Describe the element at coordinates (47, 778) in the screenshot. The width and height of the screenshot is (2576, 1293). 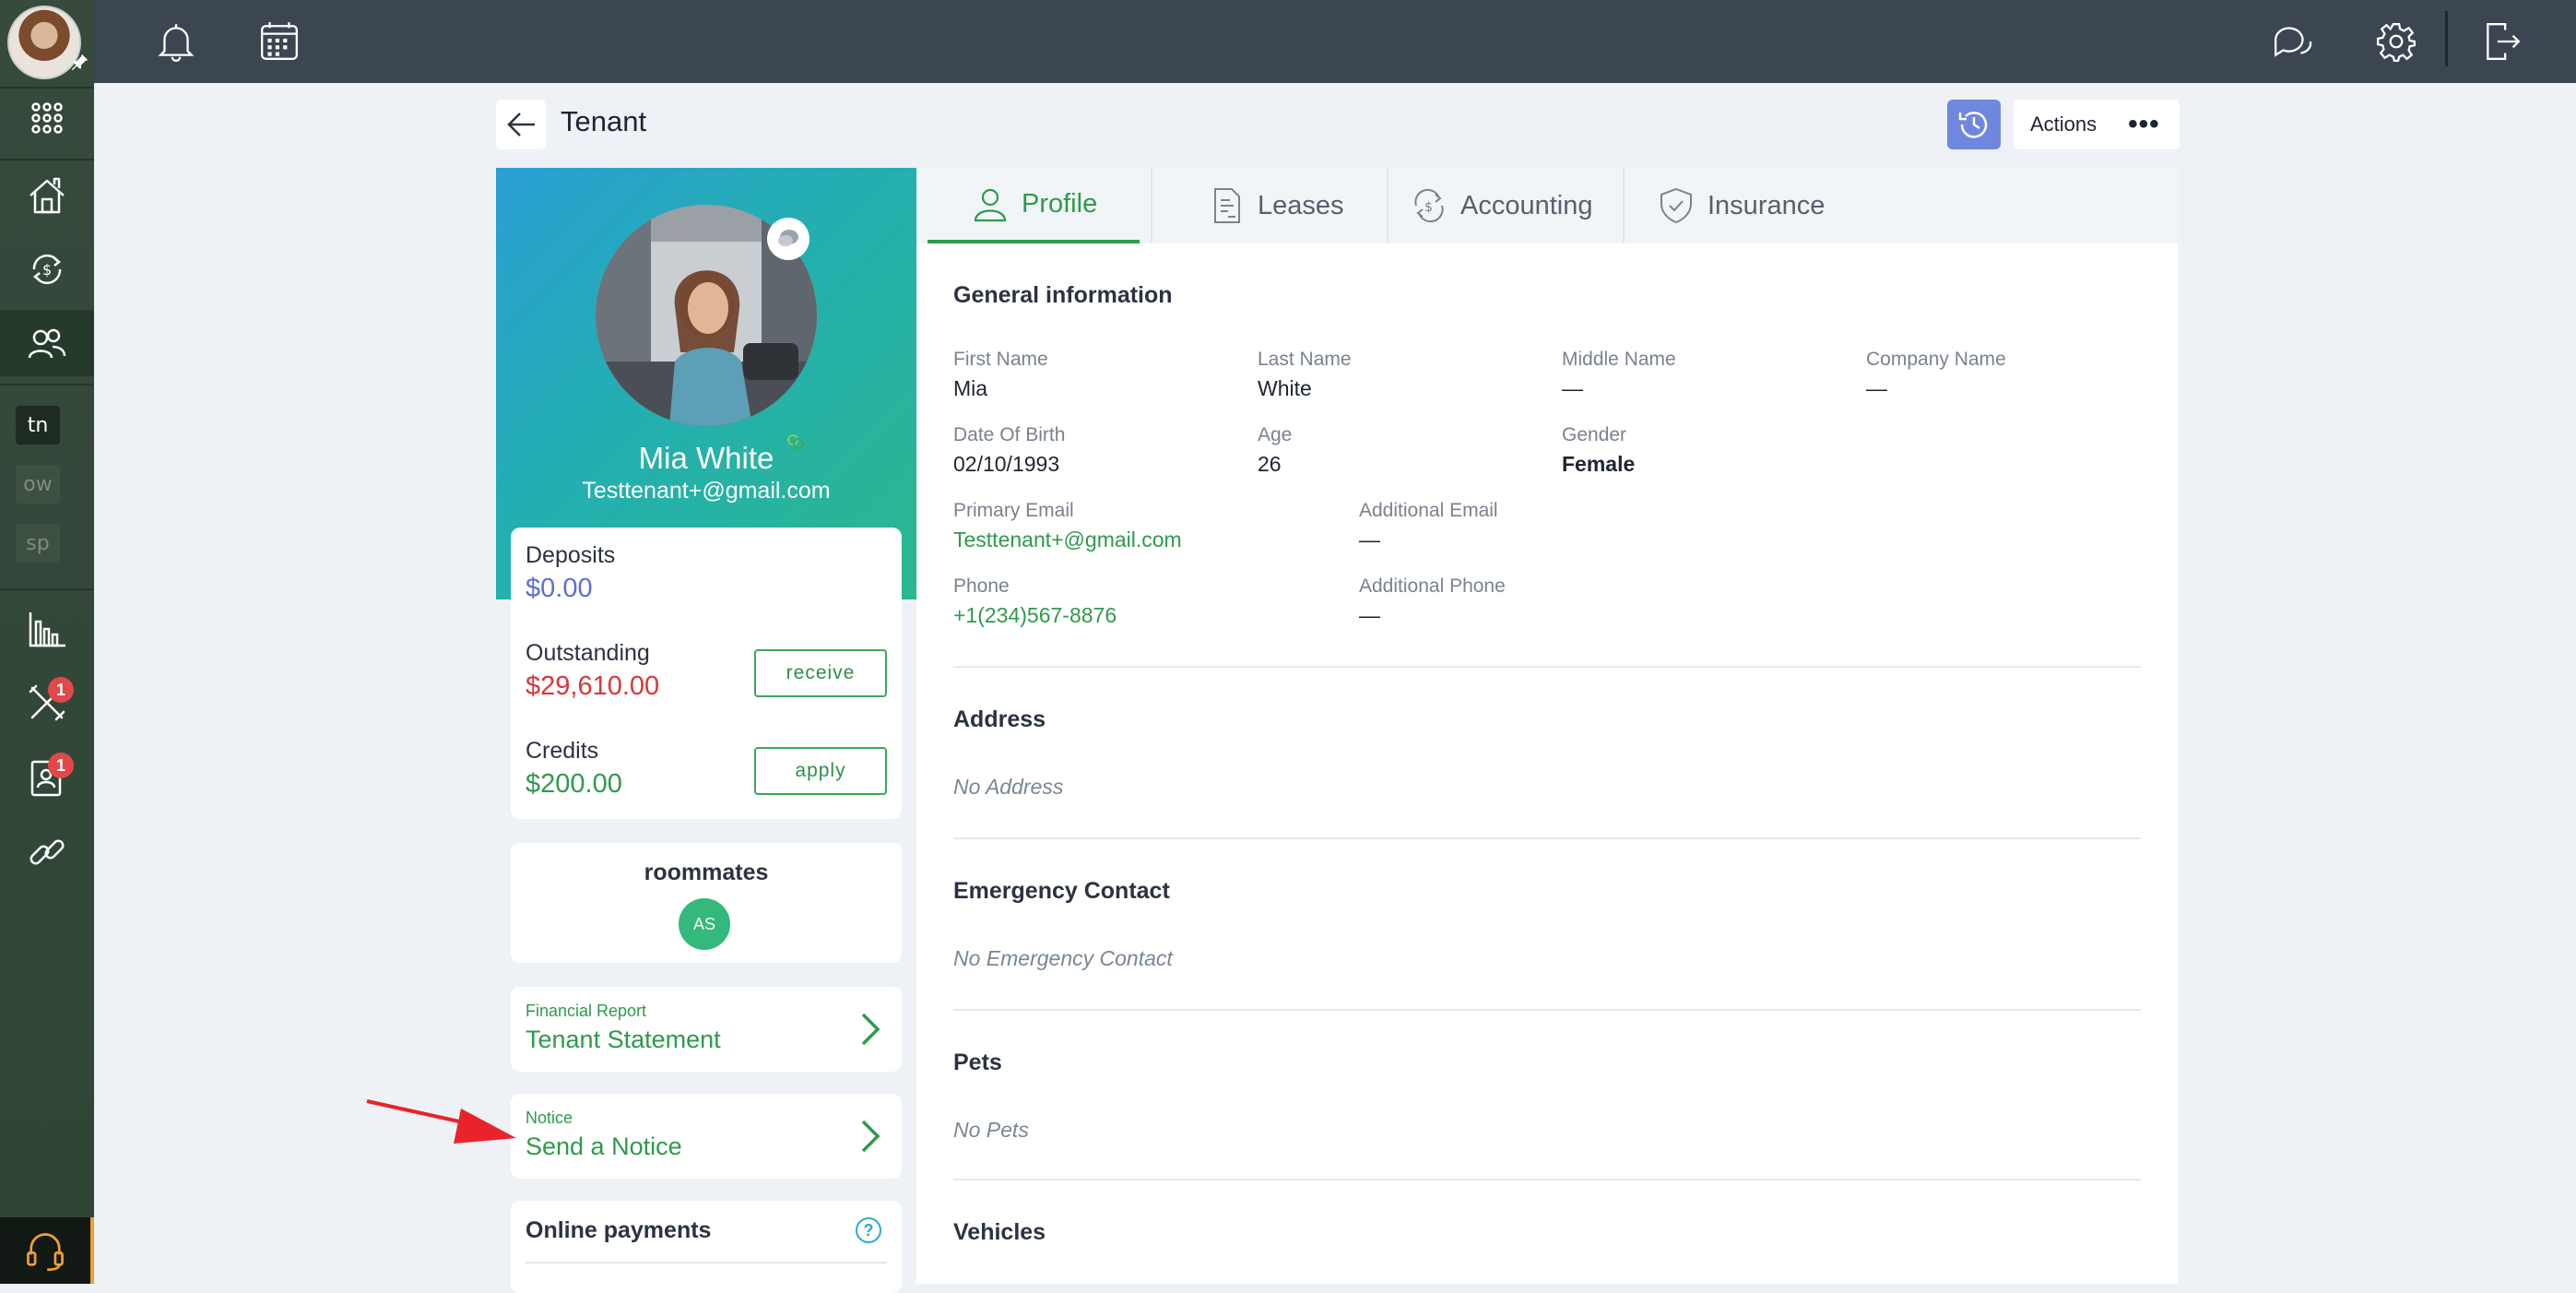
I see `sidebar-item-tenant-requests` at that location.